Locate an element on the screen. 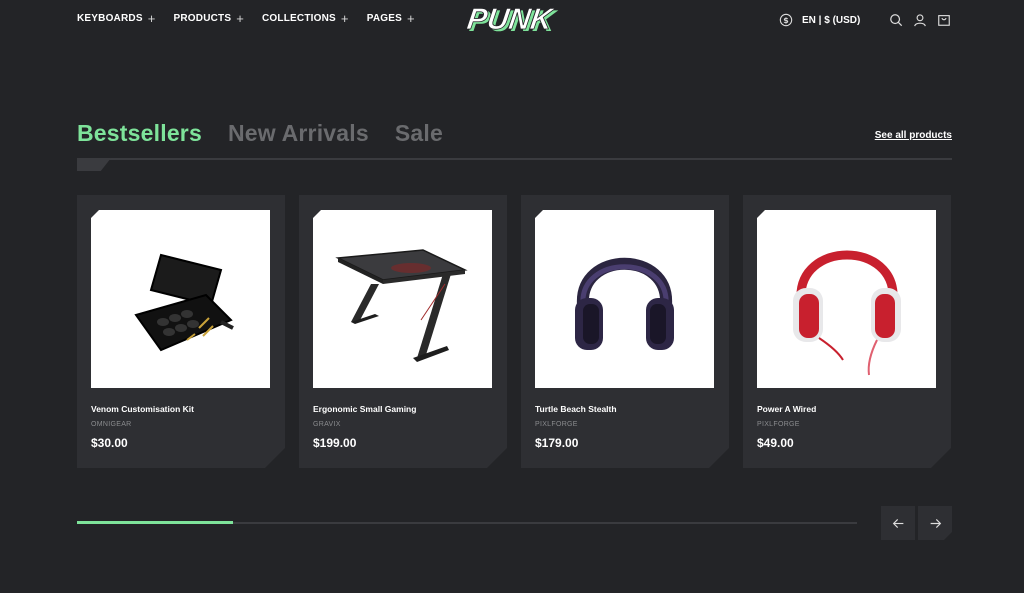 Image resolution: width=1024 pixels, height=593 pixels. product-tabs: Bestsellers New Arrivals Sale is located at coordinates (260, 133).